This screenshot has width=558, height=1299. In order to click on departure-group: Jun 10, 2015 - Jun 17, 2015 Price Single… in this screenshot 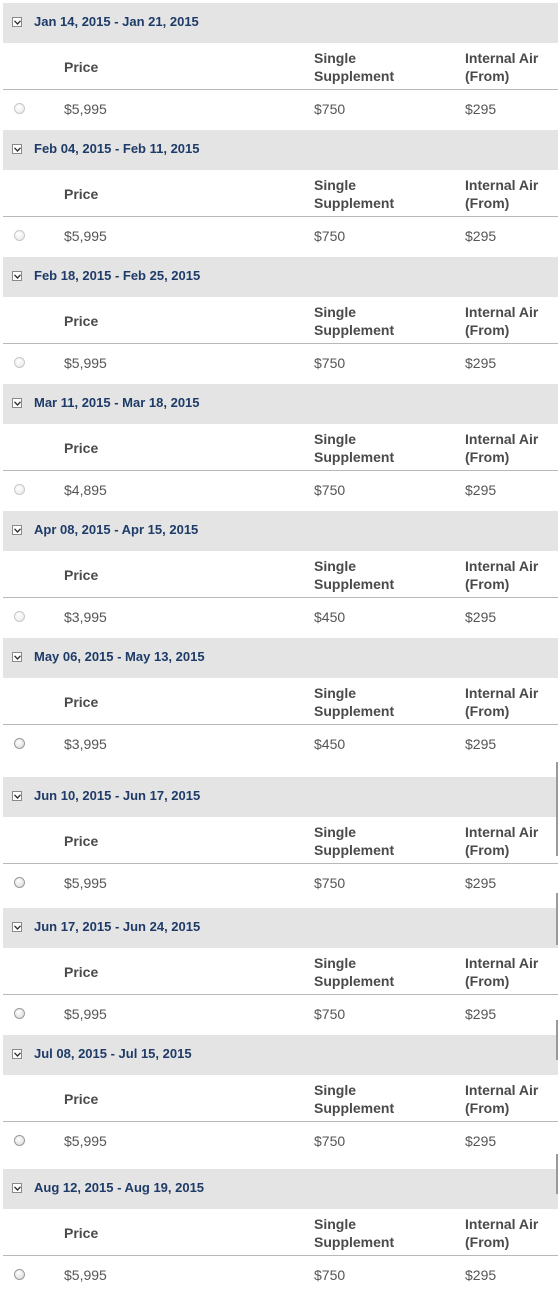, I will do `click(280, 839)`.